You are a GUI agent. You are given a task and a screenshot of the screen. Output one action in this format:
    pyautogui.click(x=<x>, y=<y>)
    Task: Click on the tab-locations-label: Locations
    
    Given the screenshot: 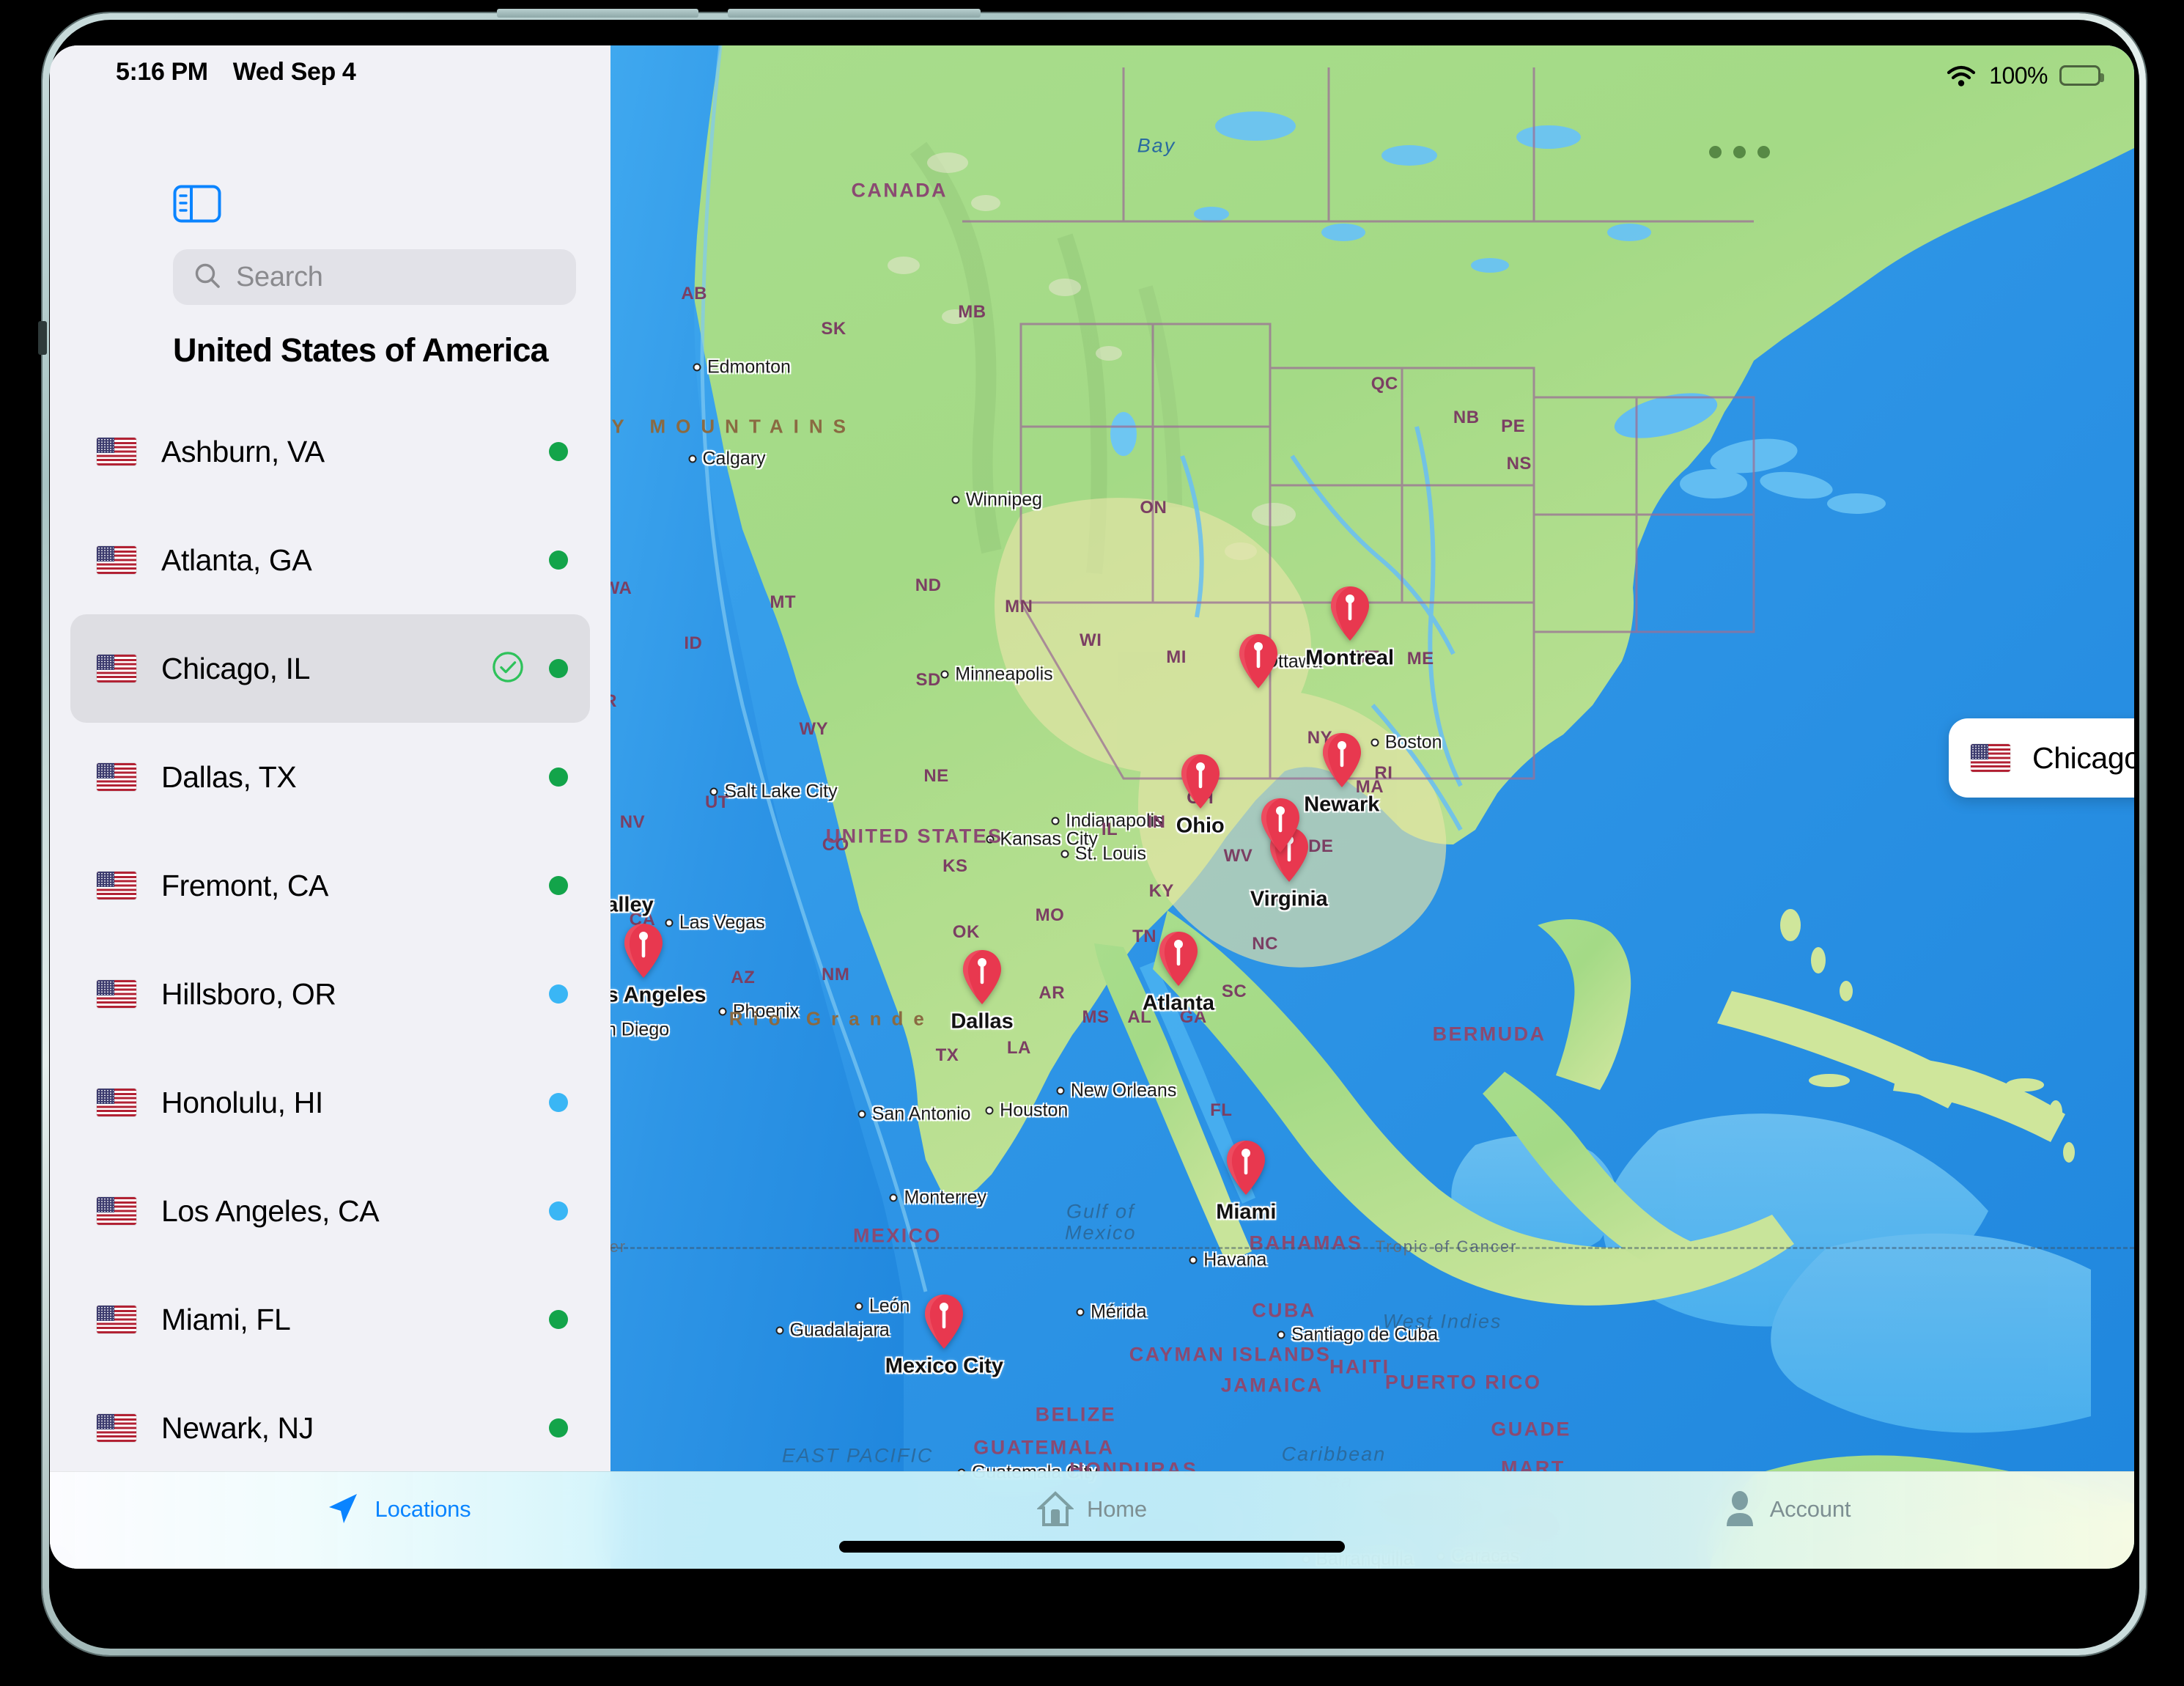 What is the action you would take?
    pyautogui.click(x=423, y=1509)
    